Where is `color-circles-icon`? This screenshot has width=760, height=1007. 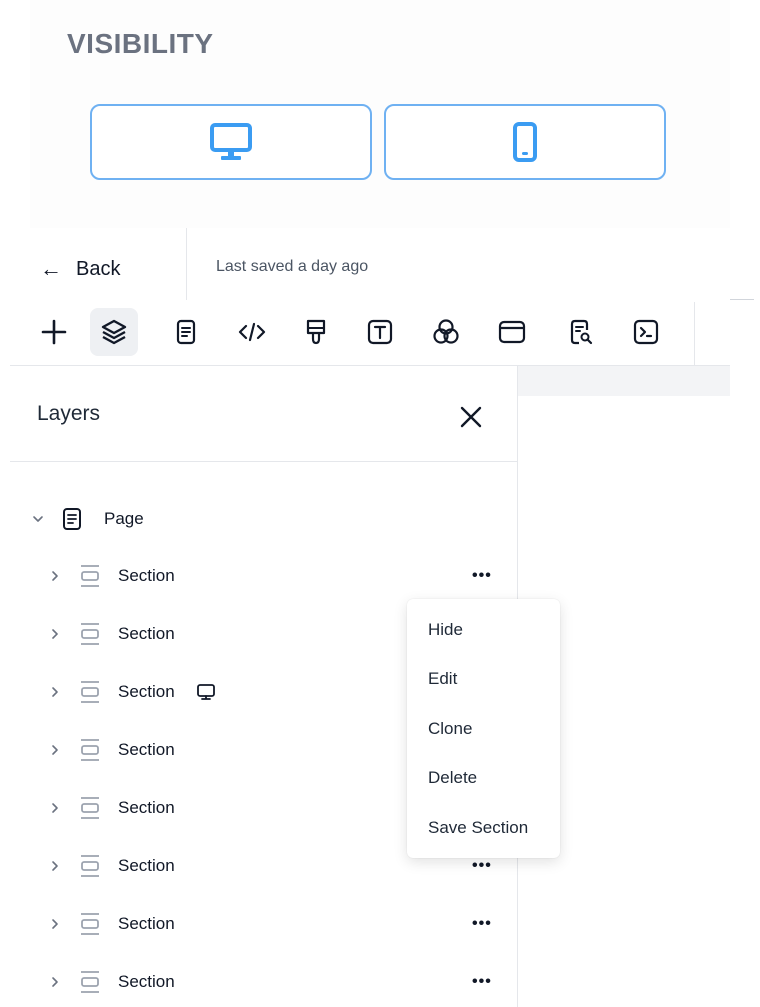
color-circles-icon is located at coordinates (446, 331).